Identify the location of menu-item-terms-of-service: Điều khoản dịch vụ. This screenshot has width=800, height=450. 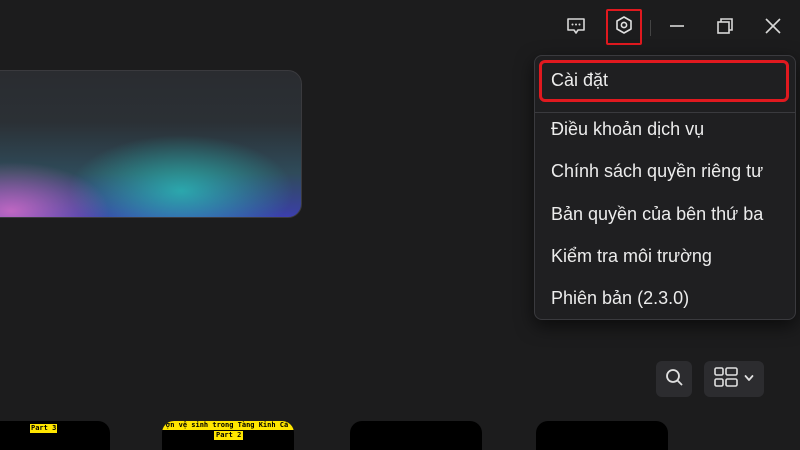
(627, 129).